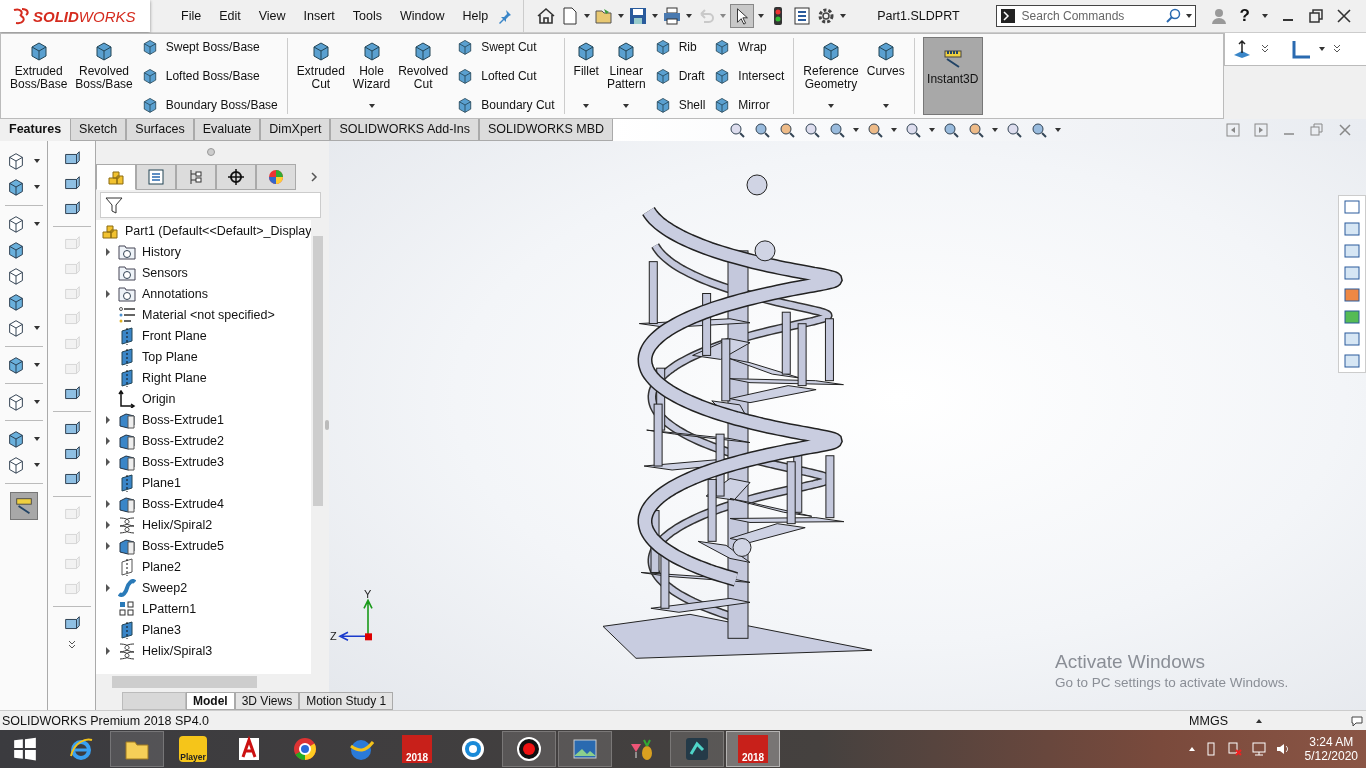 The image size is (1366, 768). What do you see at coordinates (98, 129) in the screenshot?
I see `ribbon-tab: Sketch` at bounding box center [98, 129].